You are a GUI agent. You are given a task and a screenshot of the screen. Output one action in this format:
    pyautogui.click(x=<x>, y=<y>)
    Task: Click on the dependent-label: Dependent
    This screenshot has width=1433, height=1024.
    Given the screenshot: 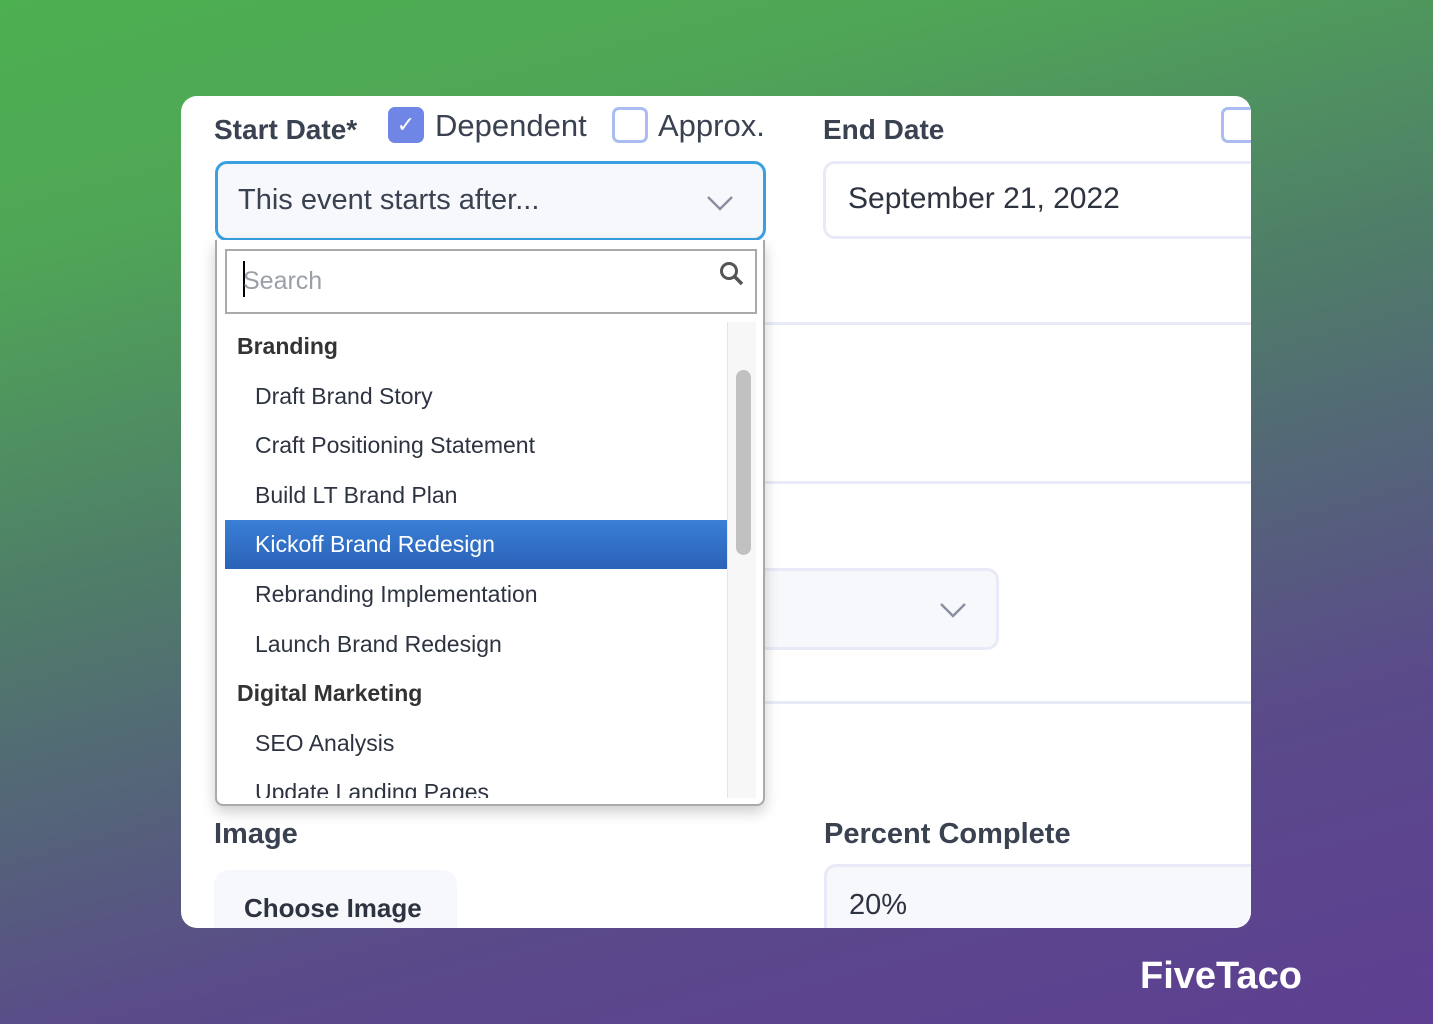 What is the action you would take?
    pyautogui.click(x=511, y=125)
    